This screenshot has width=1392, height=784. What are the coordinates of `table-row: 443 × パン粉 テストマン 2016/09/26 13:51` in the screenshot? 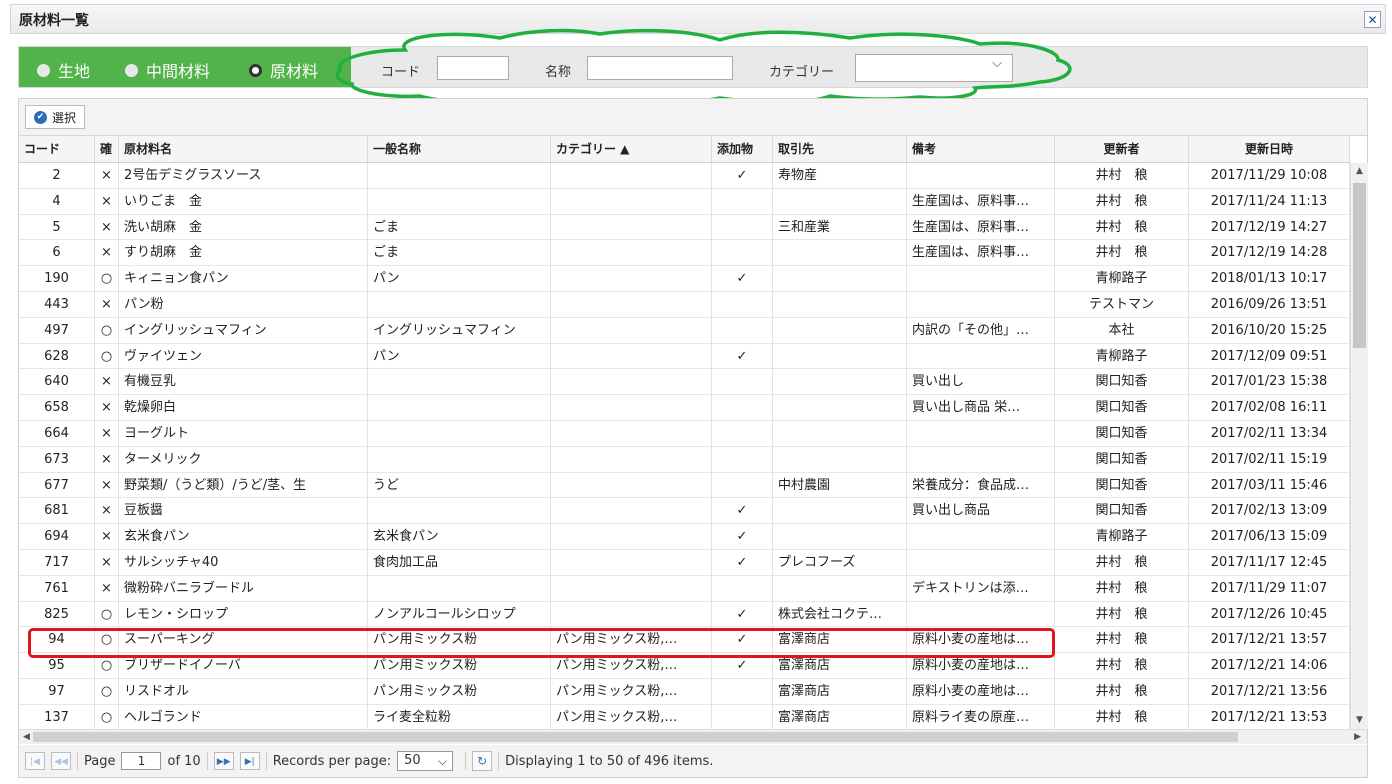 It's located at (684, 305).